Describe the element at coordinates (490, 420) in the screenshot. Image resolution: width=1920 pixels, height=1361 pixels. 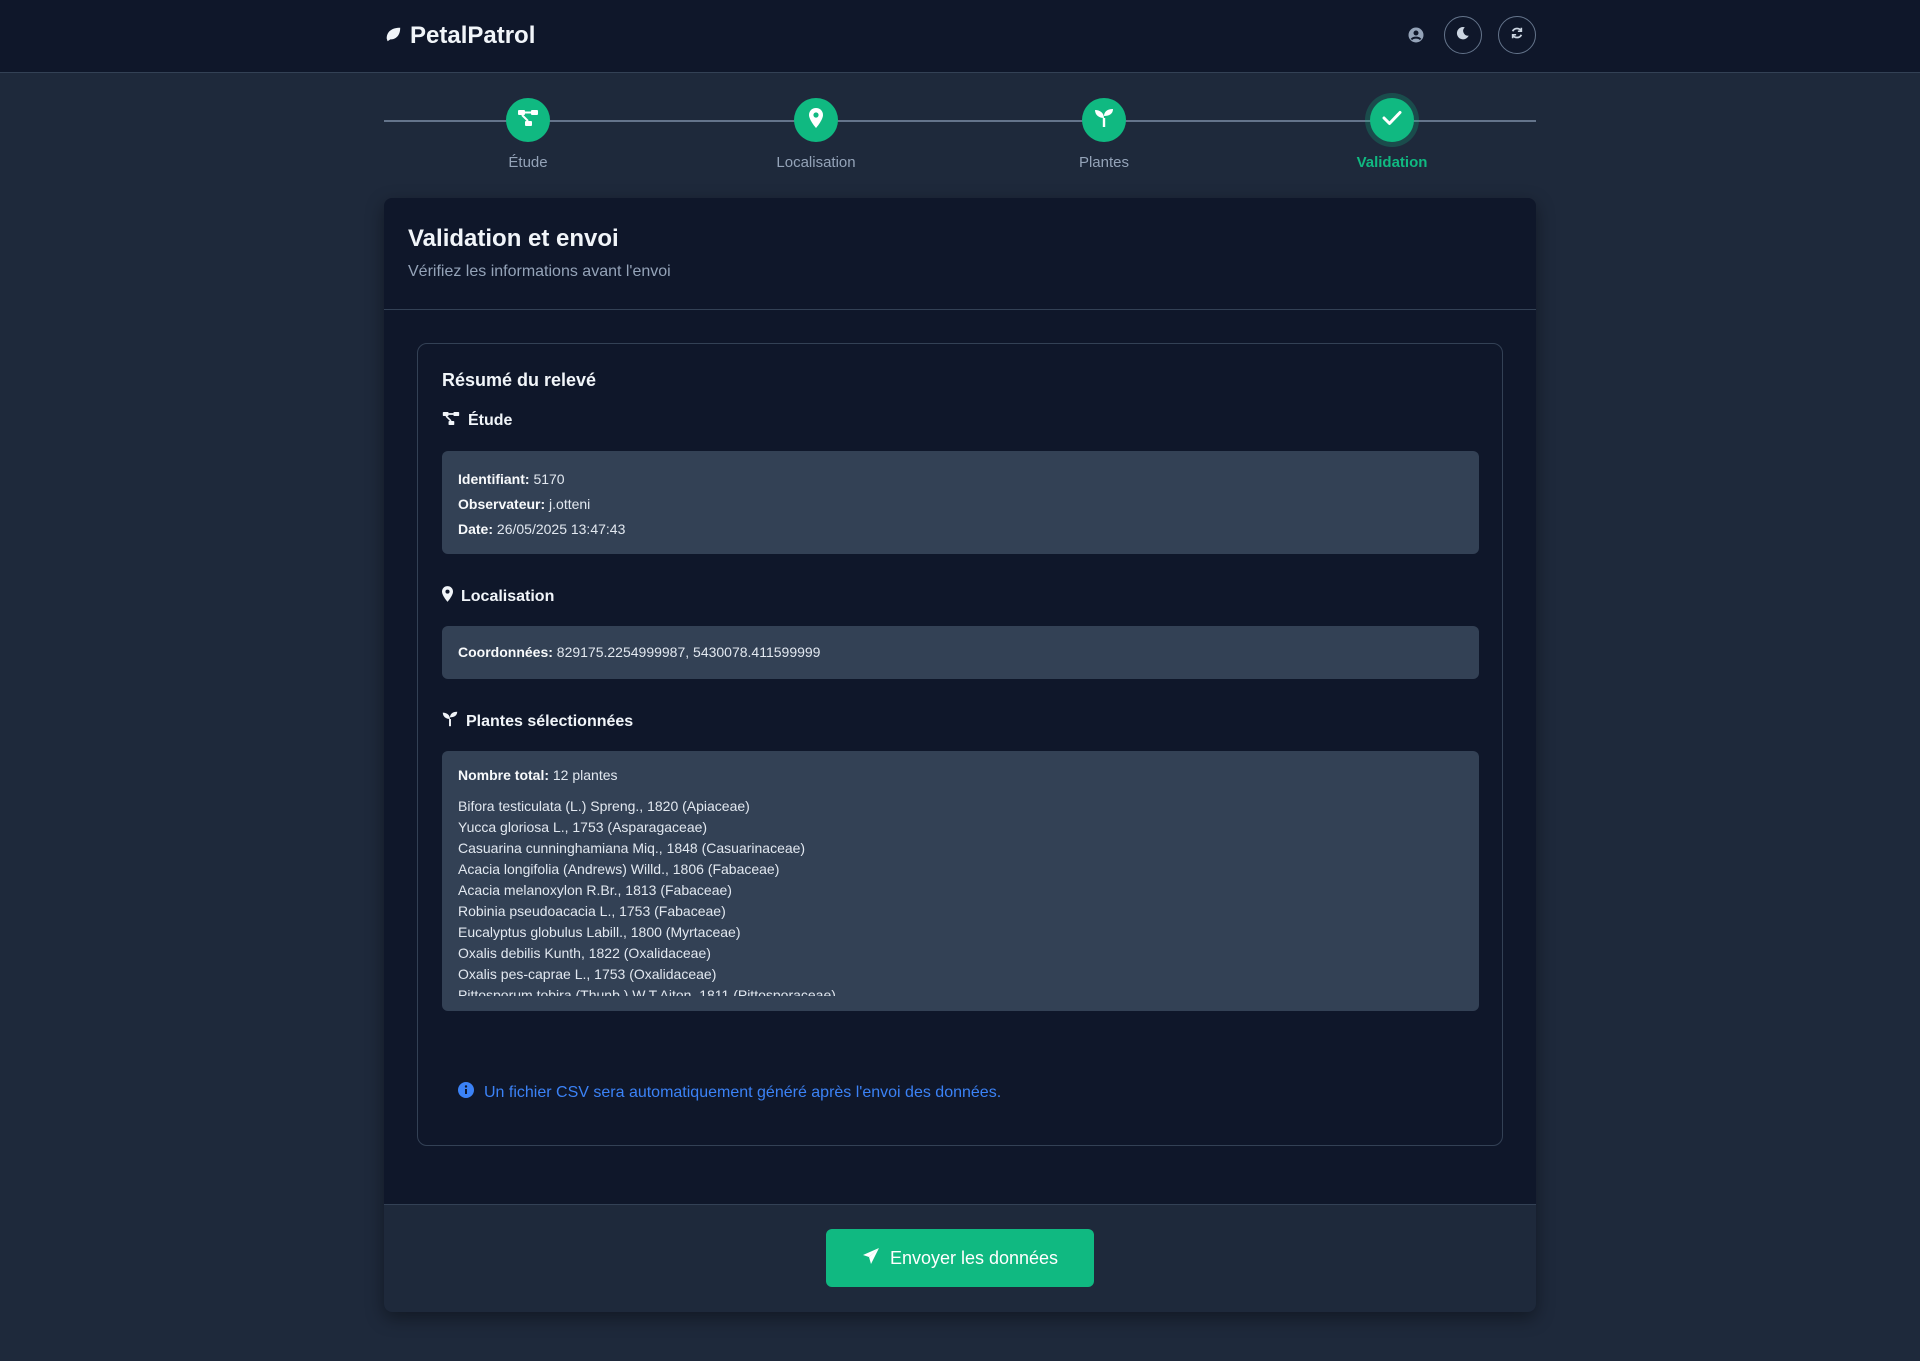
I see `section-label: Étude` at that location.